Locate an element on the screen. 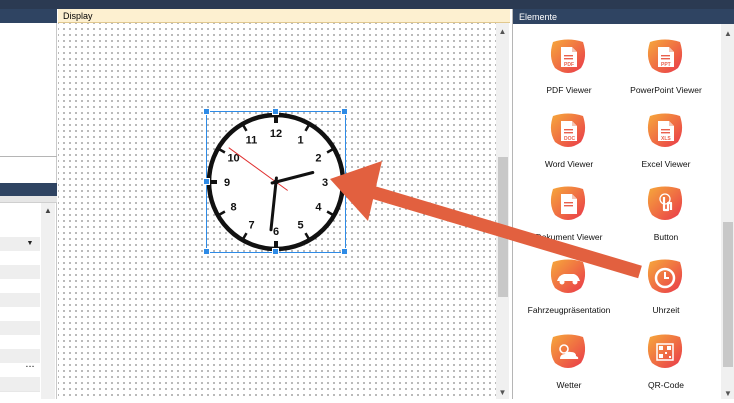 This screenshot has width=734, height=403. elements-header: Elemente is located at coordinates (623, 16).